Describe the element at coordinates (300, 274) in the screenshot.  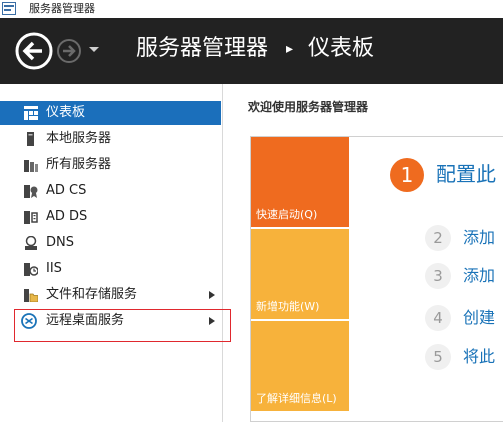
I see `tile-whats-new: 新增功能(W)` at that location.